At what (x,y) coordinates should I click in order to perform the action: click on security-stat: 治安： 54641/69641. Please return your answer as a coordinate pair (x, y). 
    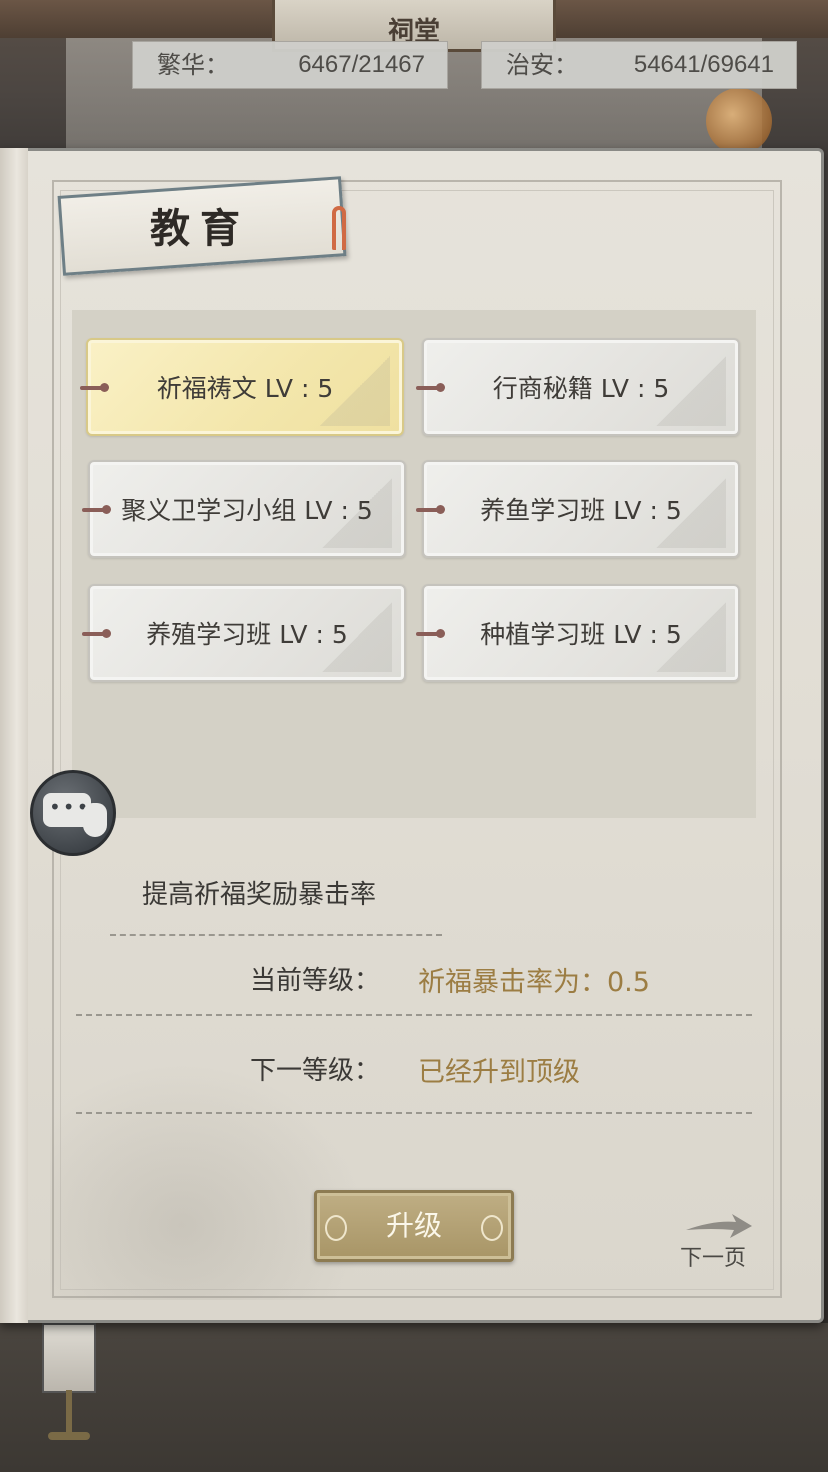
    Looking at the image, I should click on (639, 65).